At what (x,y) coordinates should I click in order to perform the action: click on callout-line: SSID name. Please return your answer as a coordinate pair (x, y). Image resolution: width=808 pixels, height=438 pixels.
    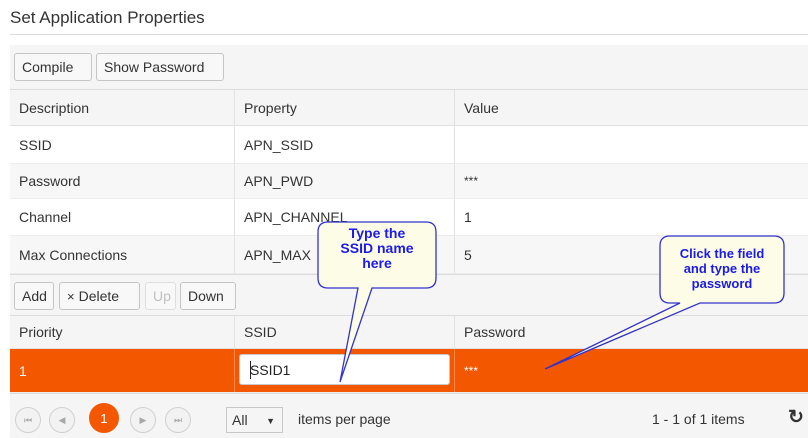
    Looking at the image, I should click on (377, 248).